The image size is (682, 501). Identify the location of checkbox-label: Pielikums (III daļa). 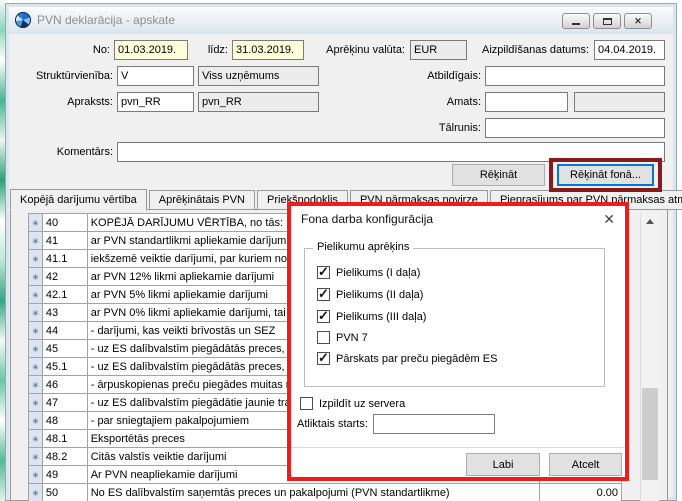
(381, 316).